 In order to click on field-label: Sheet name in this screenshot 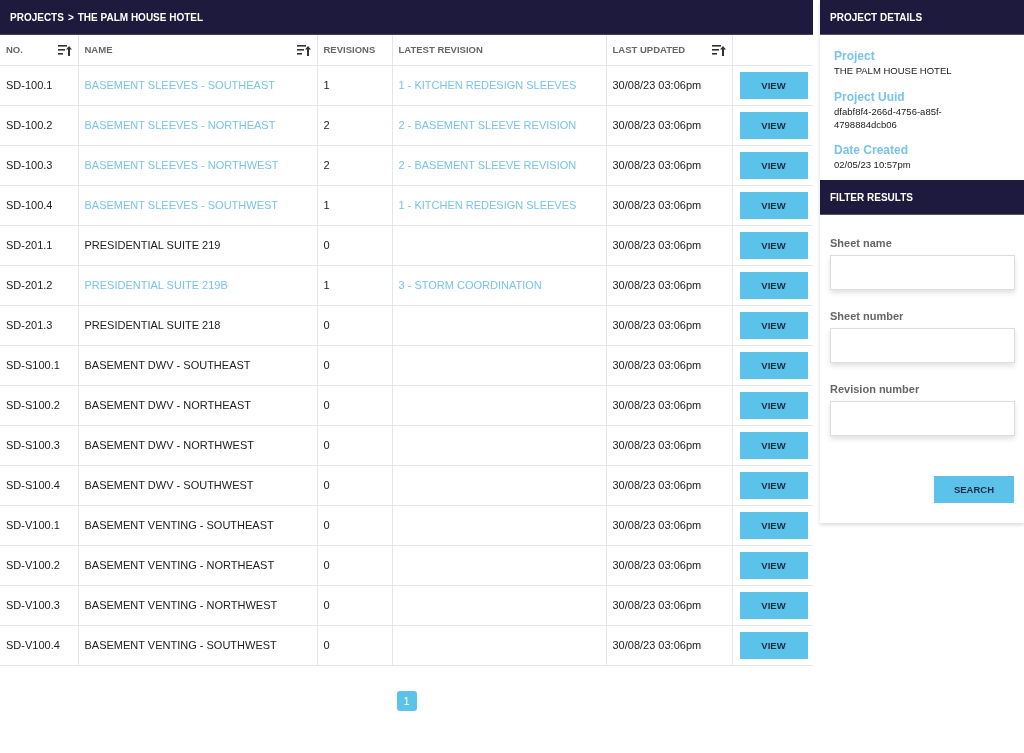, I will do `click(861, 243)`.